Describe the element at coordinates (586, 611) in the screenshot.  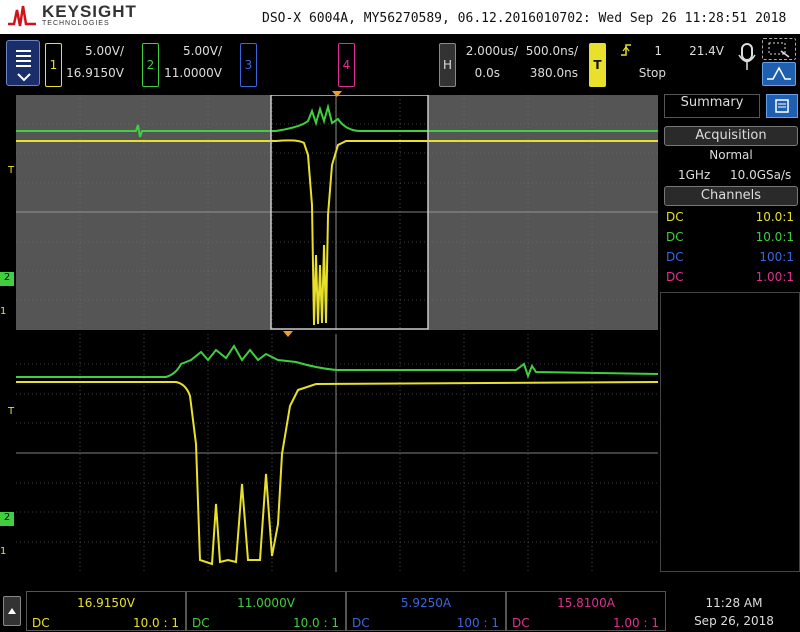
I see `ch4-status: 15.8100A DC 1.00 : 1` at that location.